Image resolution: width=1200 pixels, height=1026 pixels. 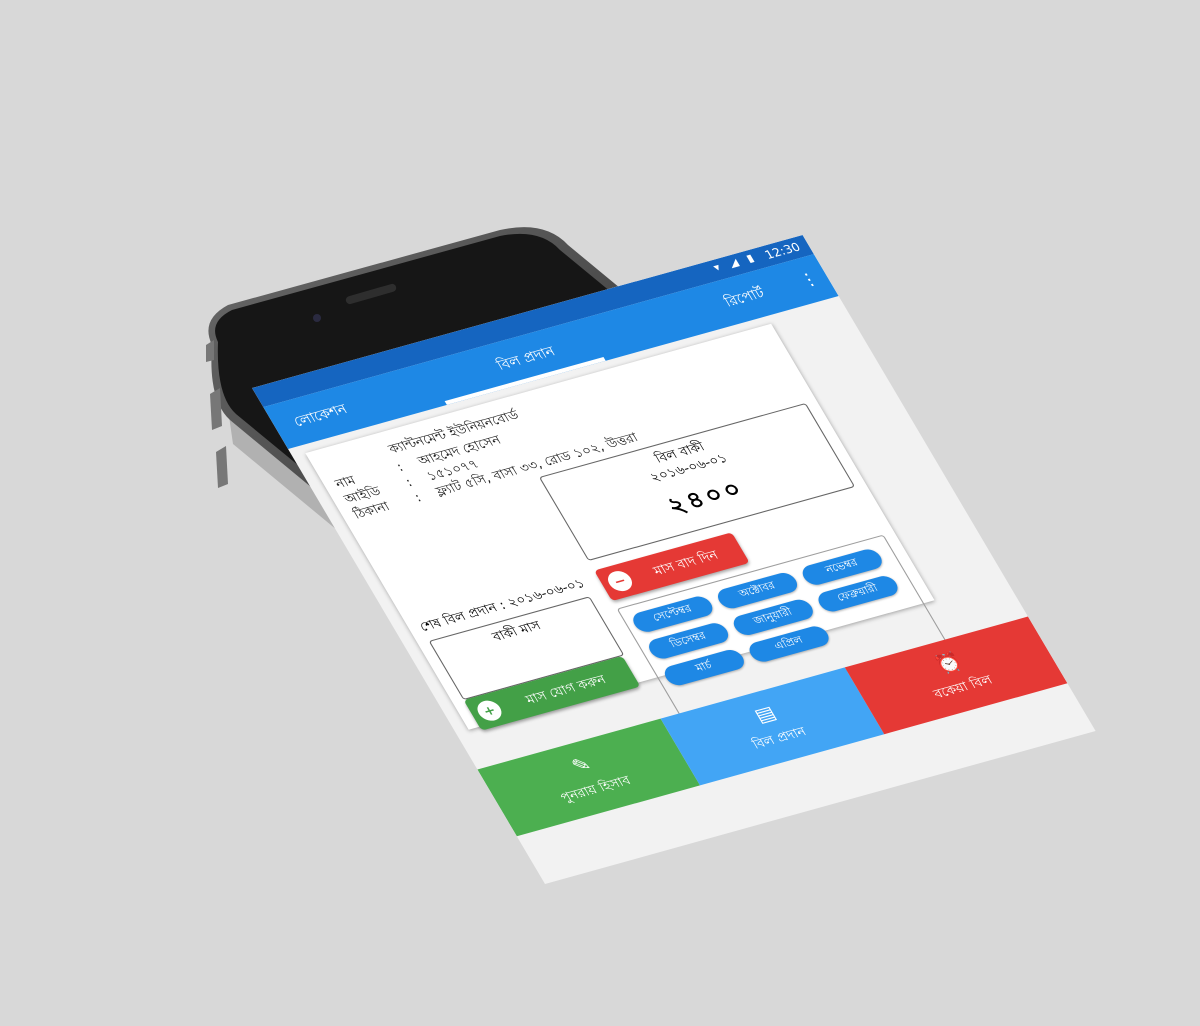 What do you see at coordinates (210, 351) in the screenshot?
I see `mute-switch` at bounding box center [210, 351].